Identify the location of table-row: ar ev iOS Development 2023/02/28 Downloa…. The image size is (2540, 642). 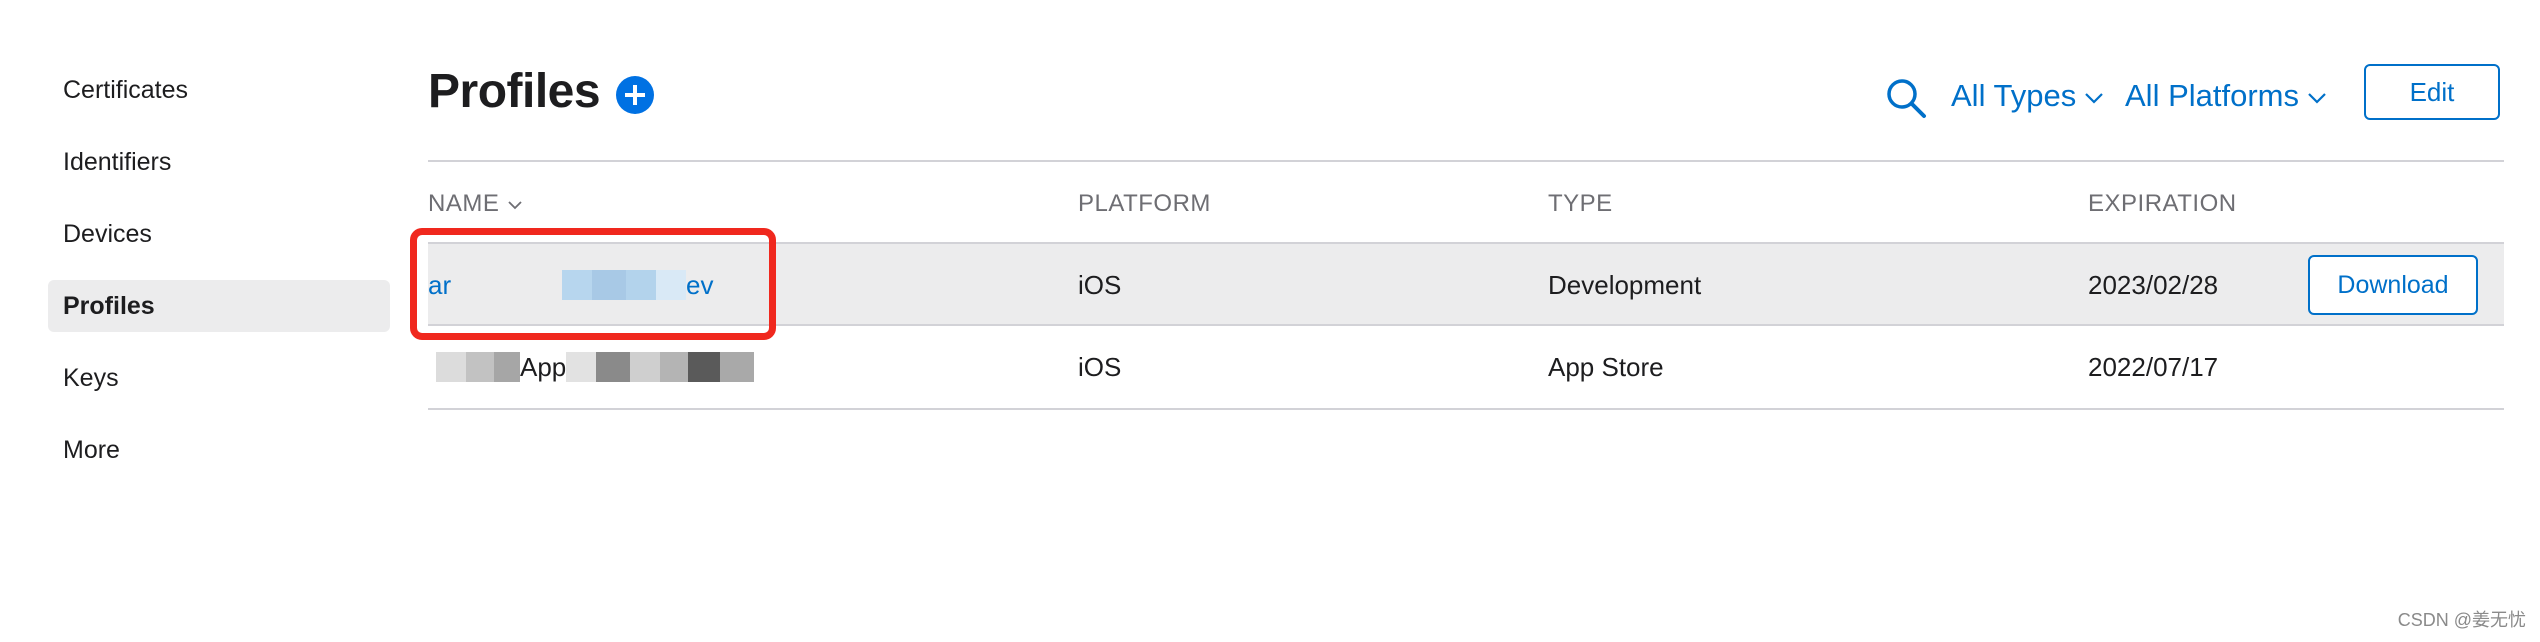
(1466, 284).